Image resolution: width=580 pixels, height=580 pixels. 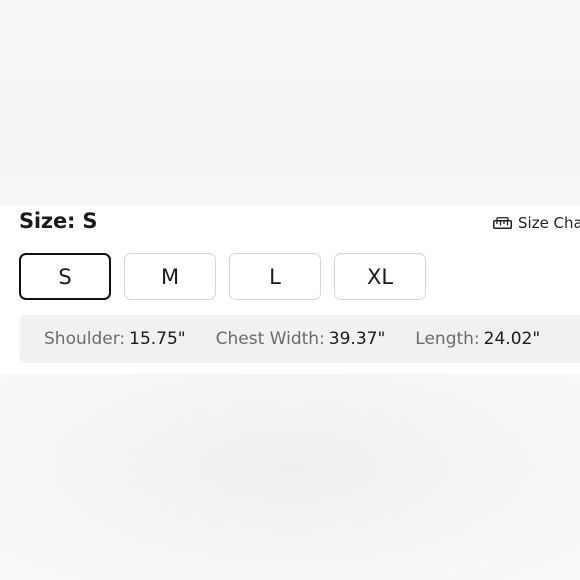 I want to click on measurement-shoulder: Shoulder: 15.75", so click(x=115, y=339).